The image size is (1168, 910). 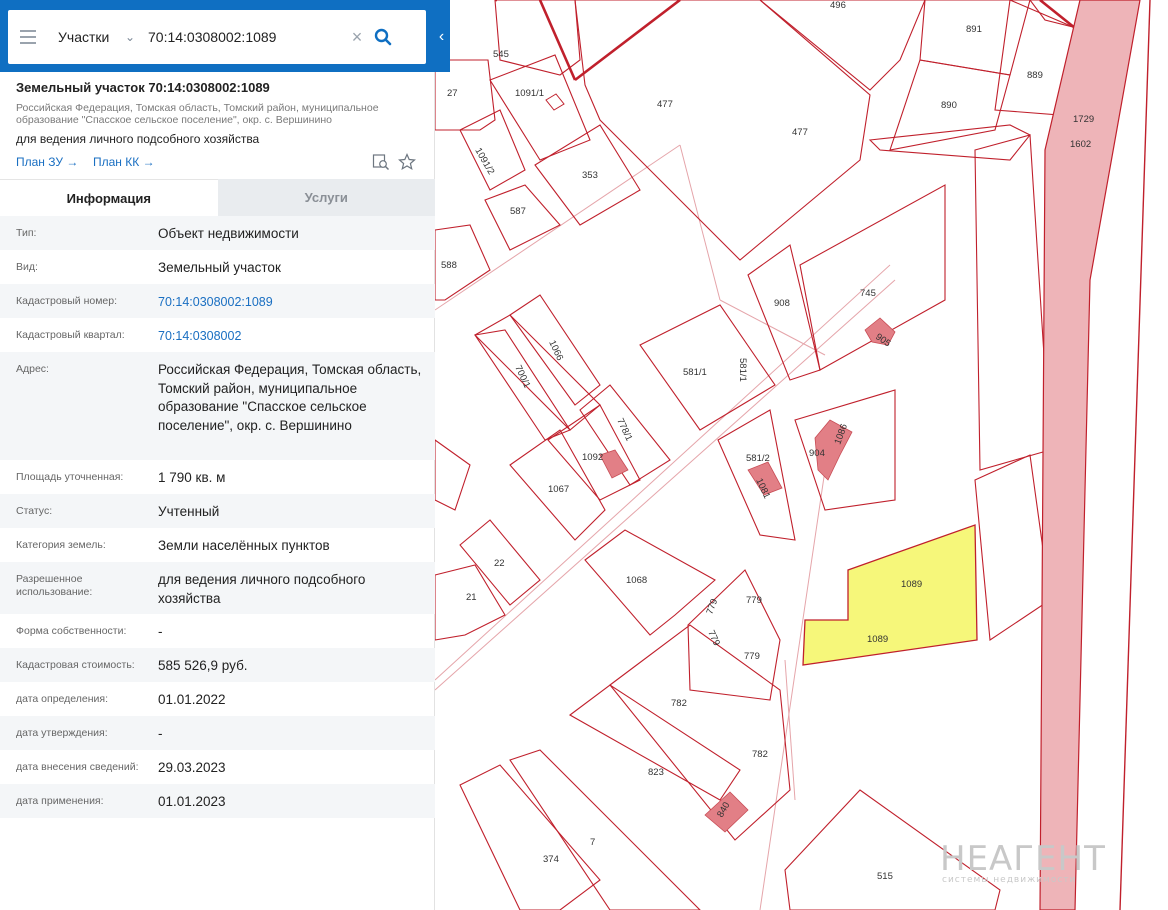 What do you see at coordinates (656, 772) in the screenshot?
I see `plot-label: 823` at bounding box center [656, 772].